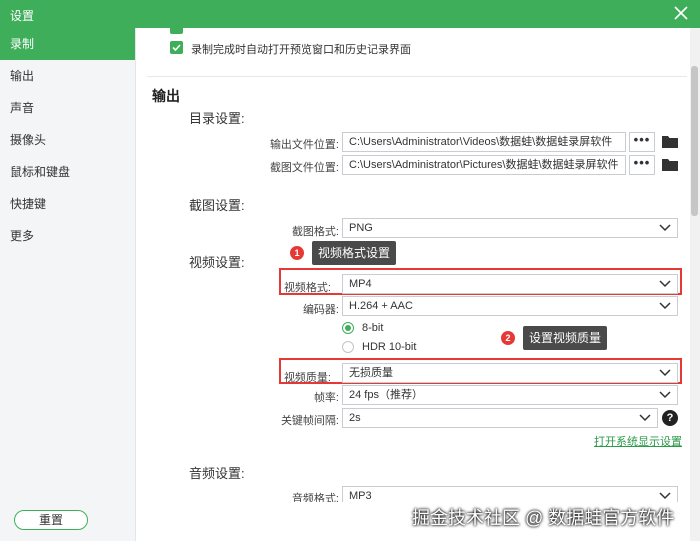 The image size is (700, 541). What do you see at coordinates (217, 118) in the screenshot?
I see `directory-settings-title: 目录设置:` at bounding box center [217, 118].